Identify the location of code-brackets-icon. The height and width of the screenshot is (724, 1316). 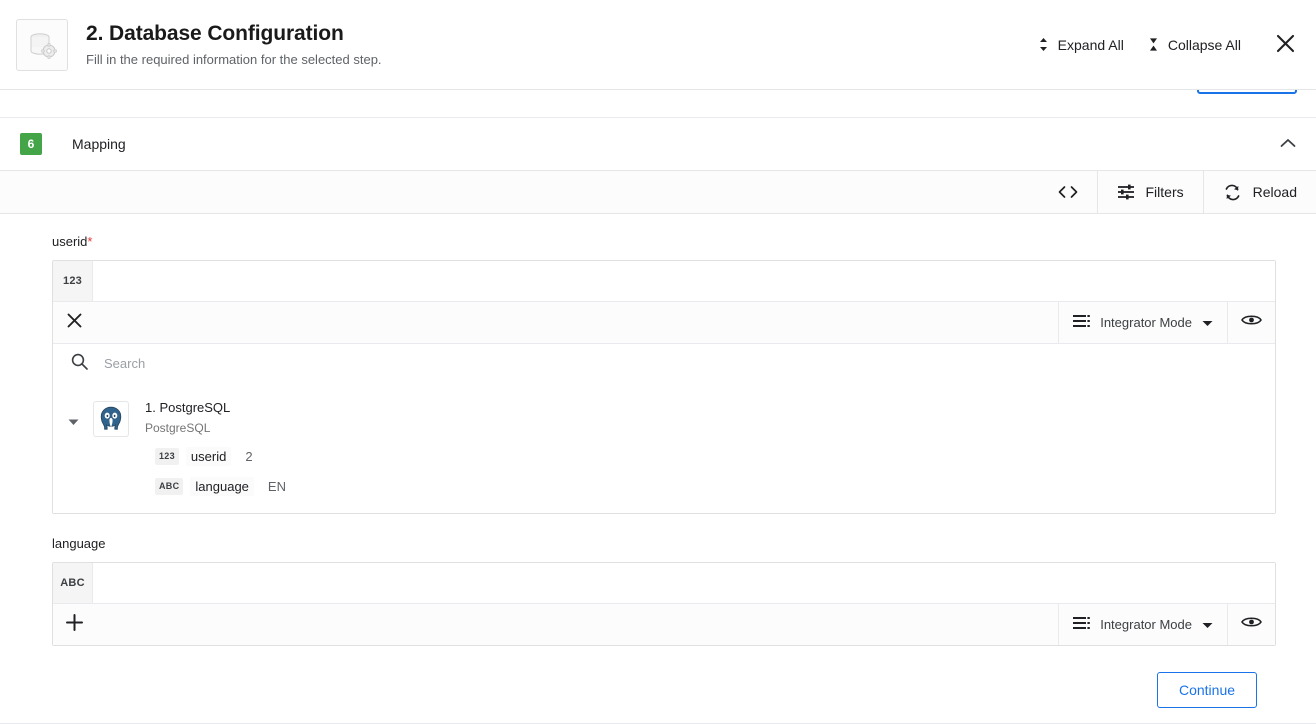
(1068, 192).